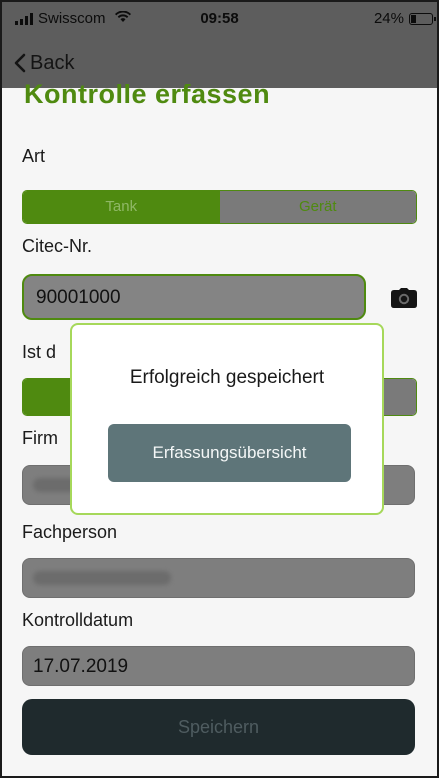 Image resolution: width=439 pixels, height=778 pixels. What do you see at coordinates (422, 18) in the screenshot?
I see `battery-icon` at bounding box center [422, 18].